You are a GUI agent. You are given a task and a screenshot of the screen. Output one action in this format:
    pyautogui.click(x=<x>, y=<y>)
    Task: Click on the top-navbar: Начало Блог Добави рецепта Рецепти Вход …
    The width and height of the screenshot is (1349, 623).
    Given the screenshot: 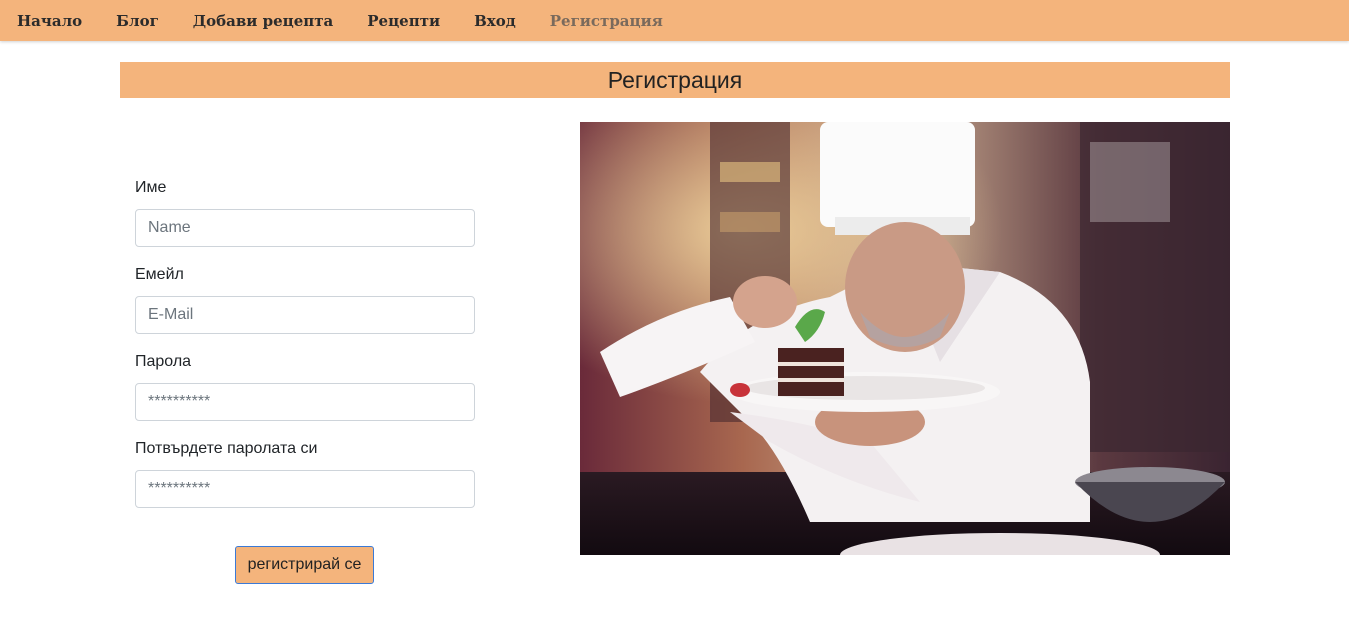 What is the action you would take?
    pyautogui.click(x=674, y=20)
    